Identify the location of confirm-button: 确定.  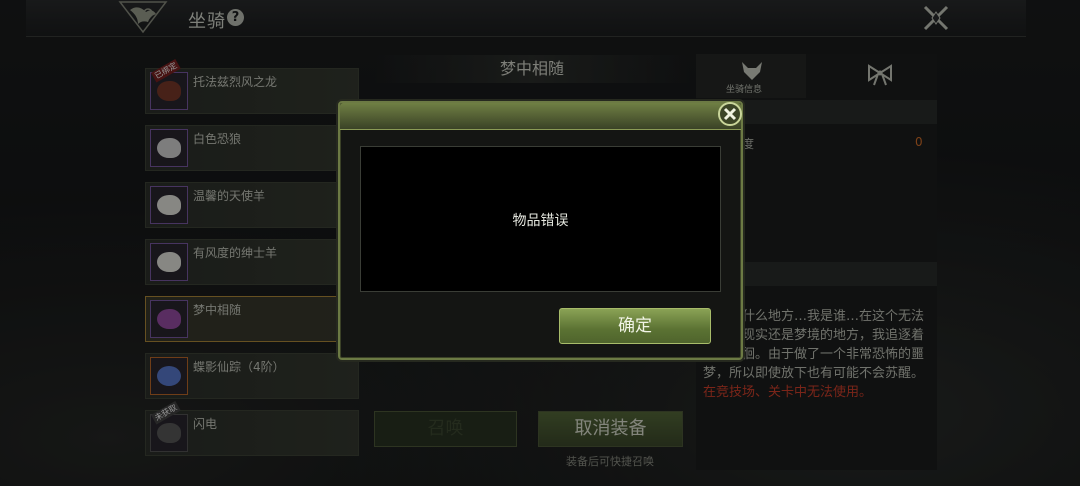
(635, 326).